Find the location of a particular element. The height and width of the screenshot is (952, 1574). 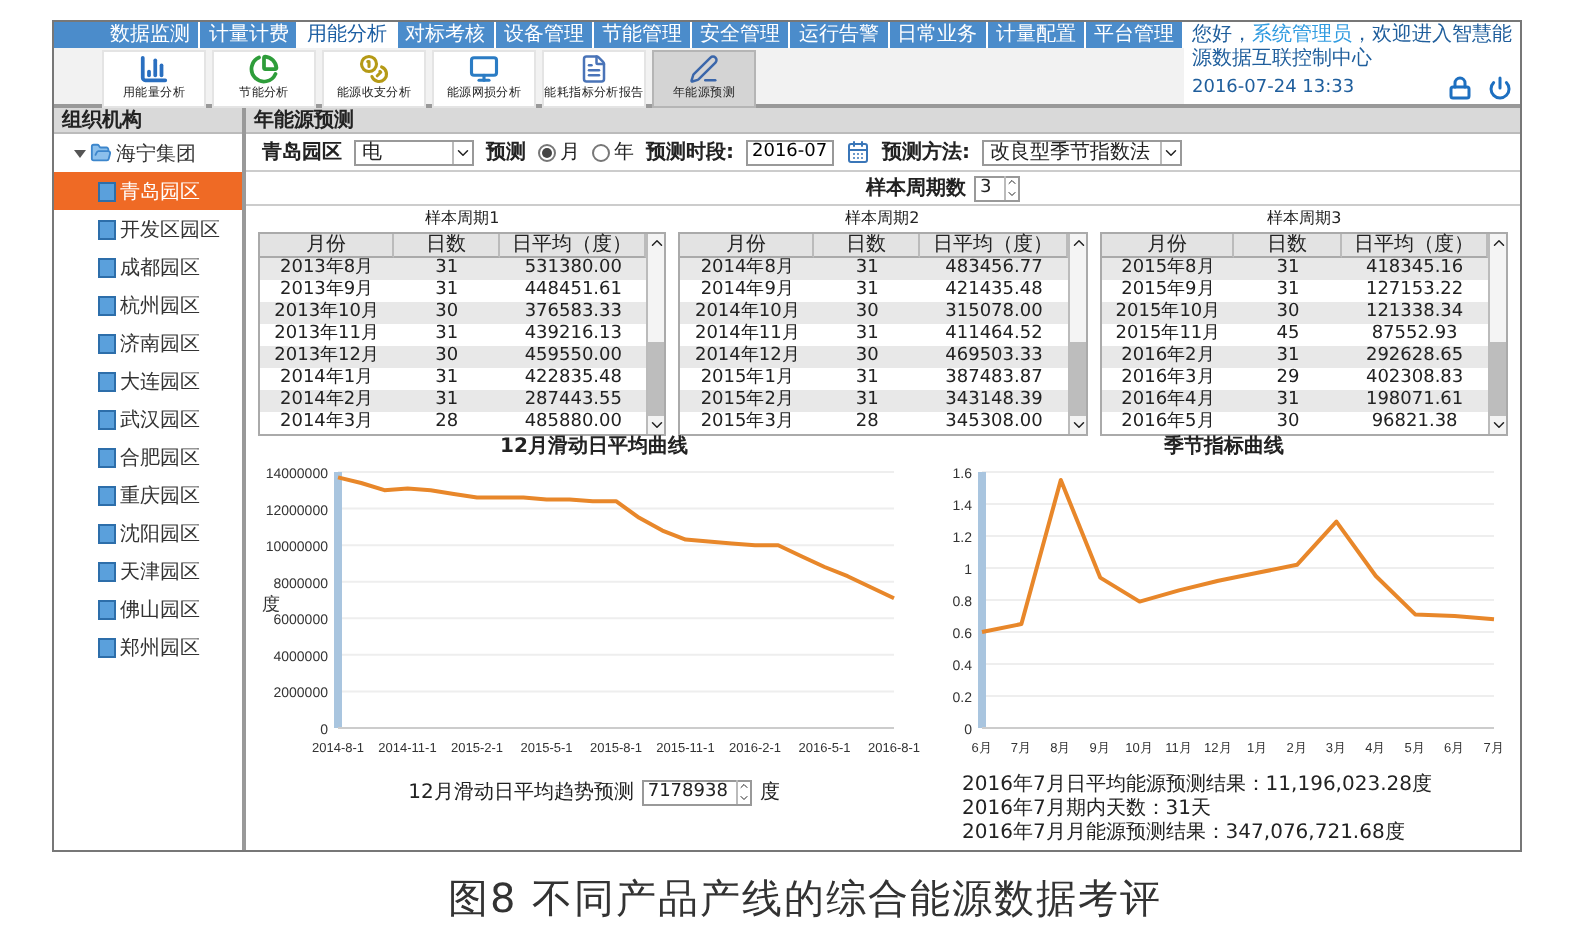

table-cell: 292628.65 is located at coordinates (1414, 357).